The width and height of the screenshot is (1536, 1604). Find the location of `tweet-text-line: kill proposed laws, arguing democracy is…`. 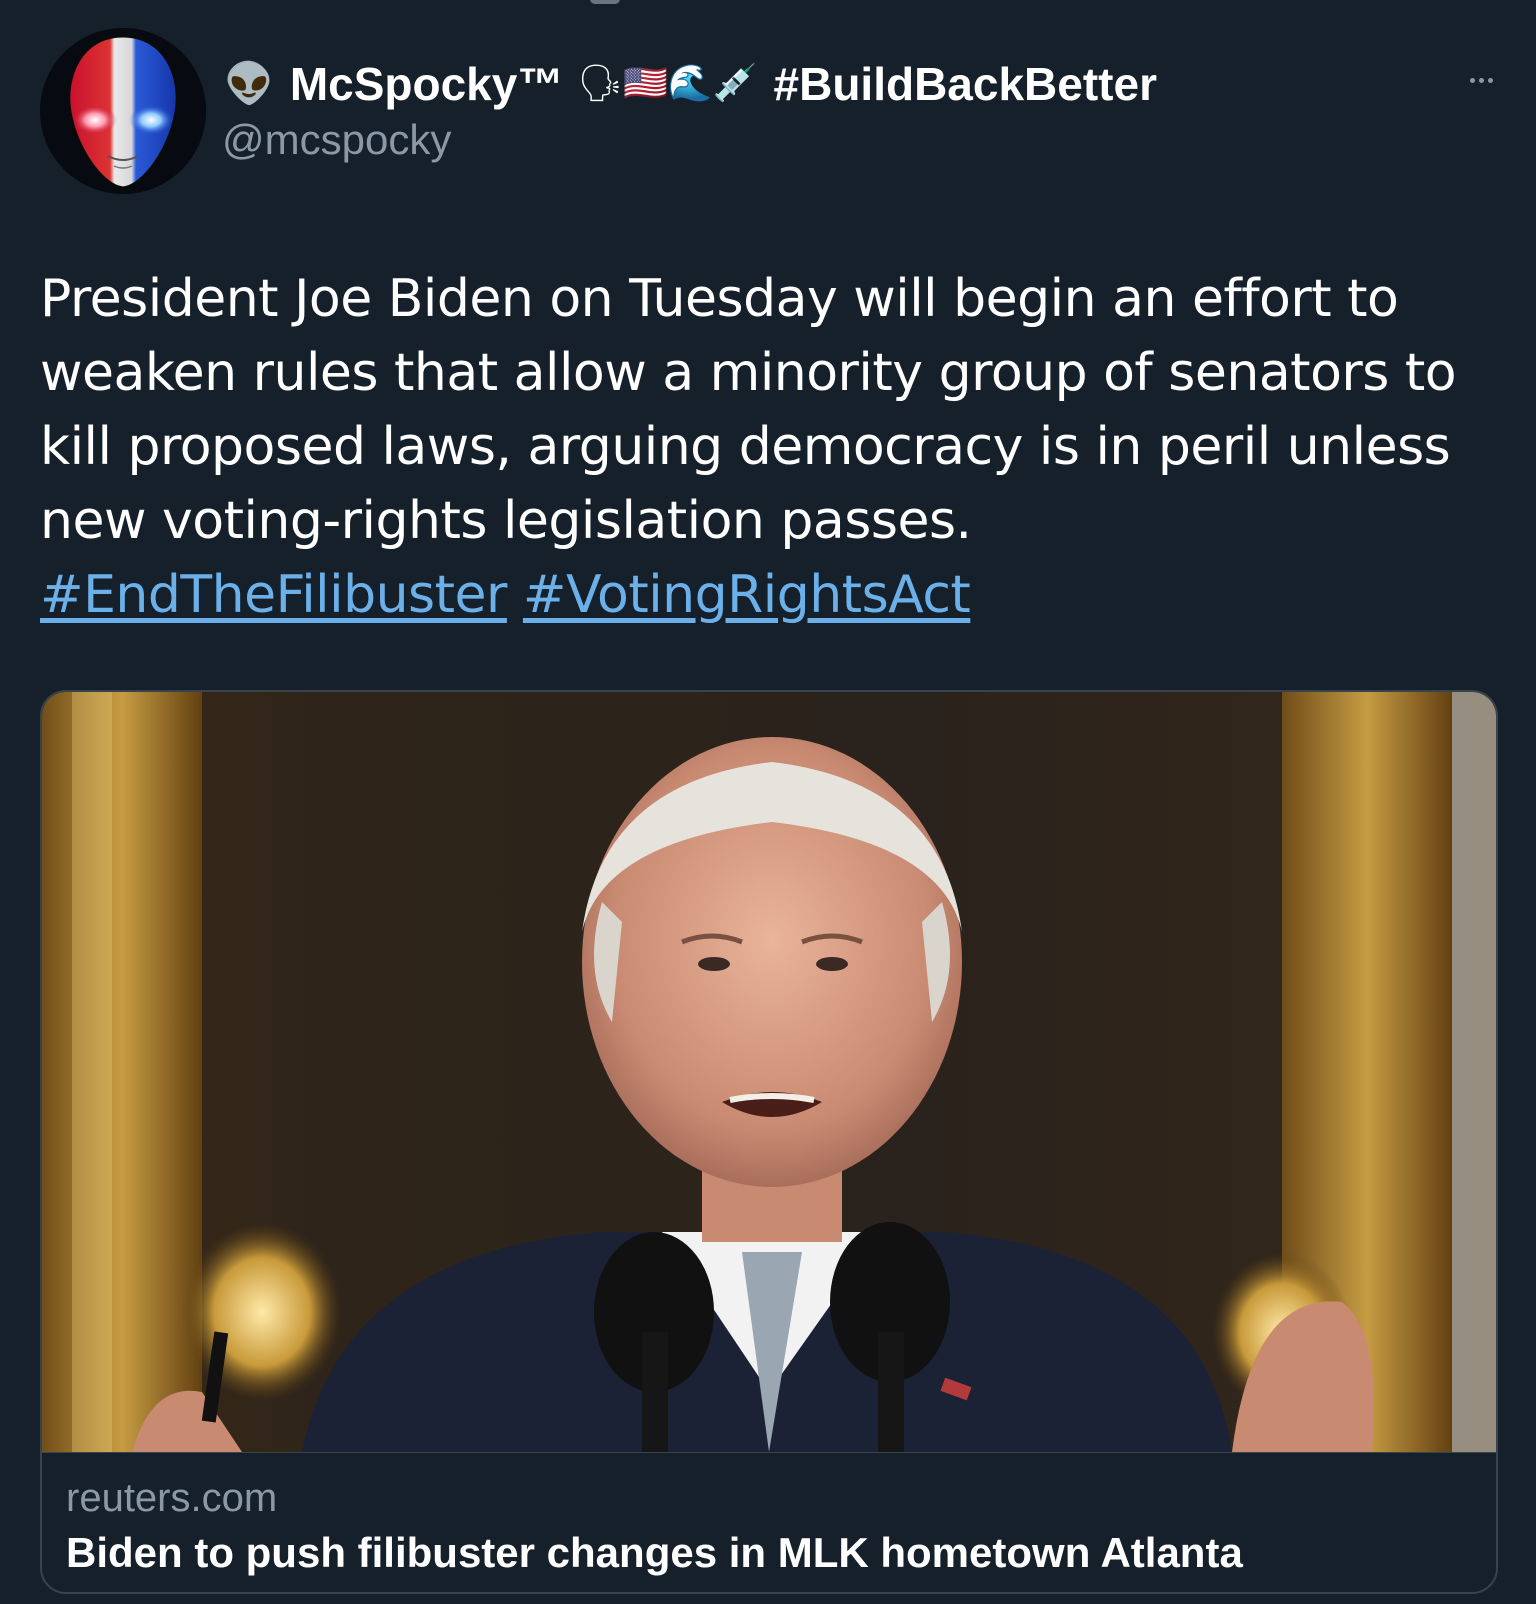

tweet-text-line: kill proposed laws, arguing democracy is… is located at coordinates (745, 447).